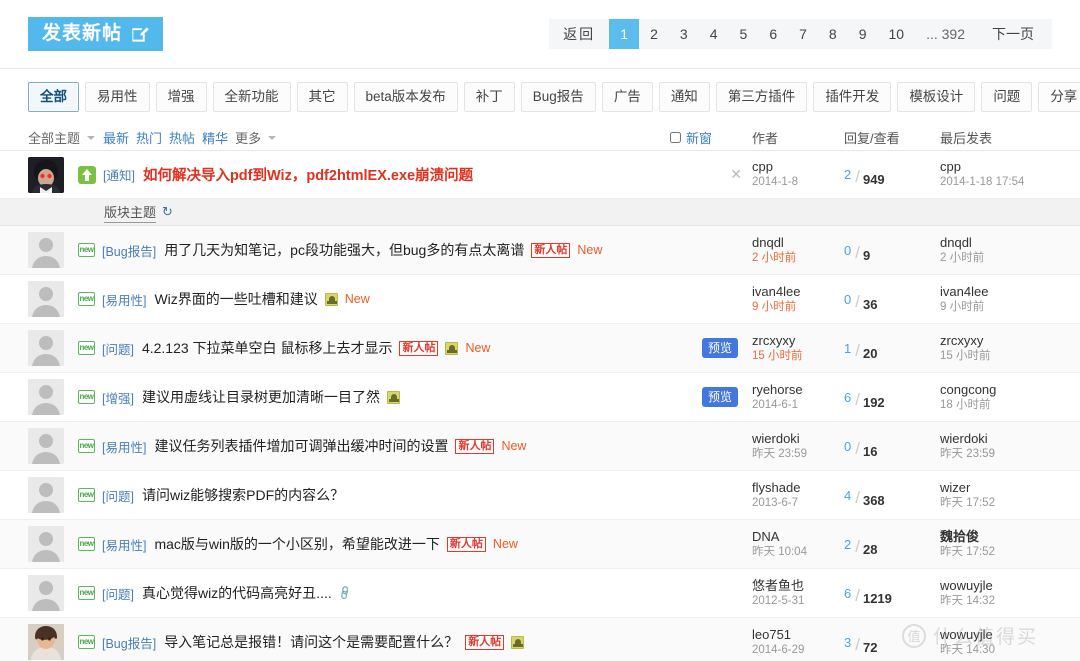 The height and width of the screenshot is (661, 1080). I want to click on sort-hot: 热帖, so click(182, 137).